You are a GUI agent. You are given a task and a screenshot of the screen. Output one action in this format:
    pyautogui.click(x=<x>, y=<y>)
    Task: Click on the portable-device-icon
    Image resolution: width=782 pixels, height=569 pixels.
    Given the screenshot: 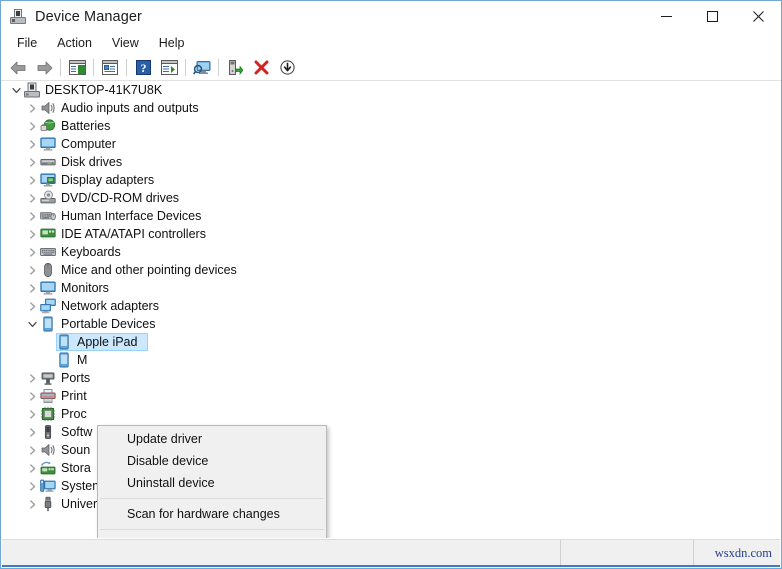 What is the action you would take?
    pyautogui.click(x=48, y=324)
    